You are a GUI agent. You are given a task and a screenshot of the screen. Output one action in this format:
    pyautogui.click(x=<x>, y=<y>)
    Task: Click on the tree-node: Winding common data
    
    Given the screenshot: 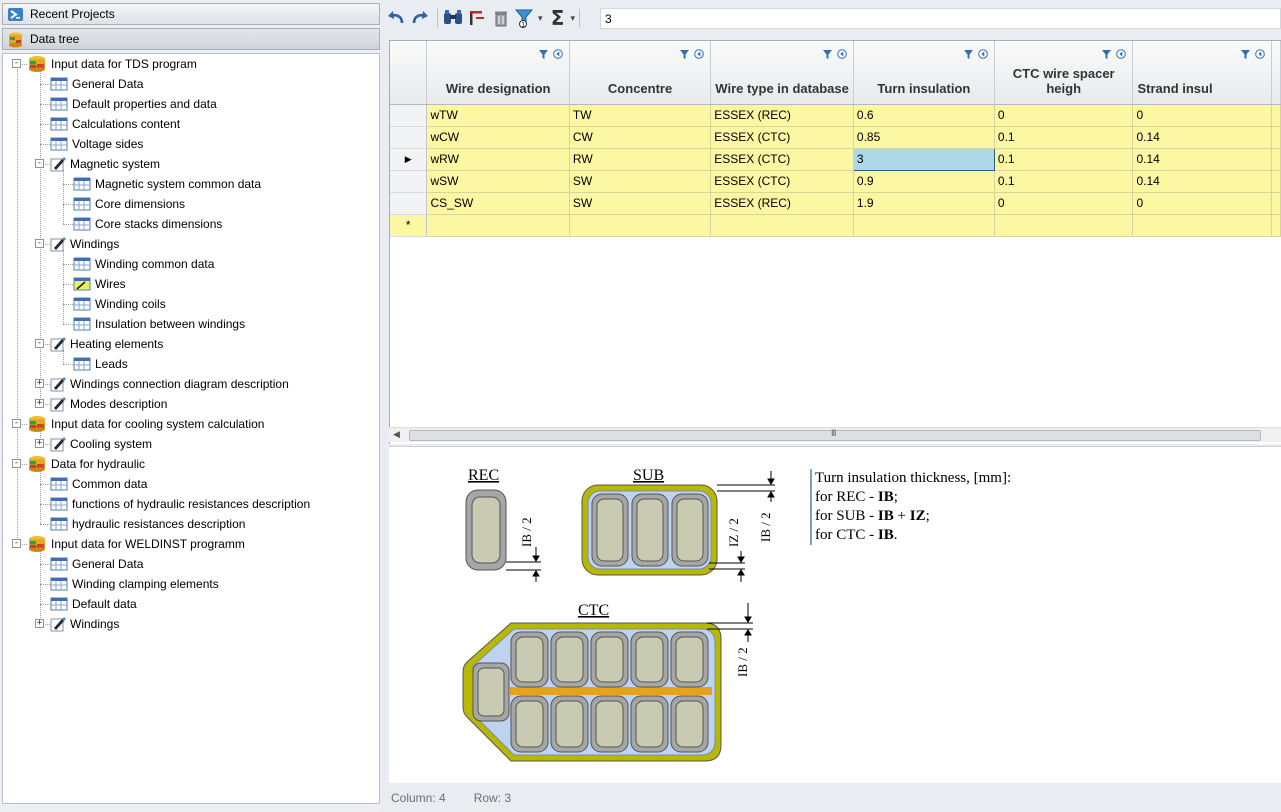 What is the action you would take?
    pyautogui.click(x=143, y=264)
    